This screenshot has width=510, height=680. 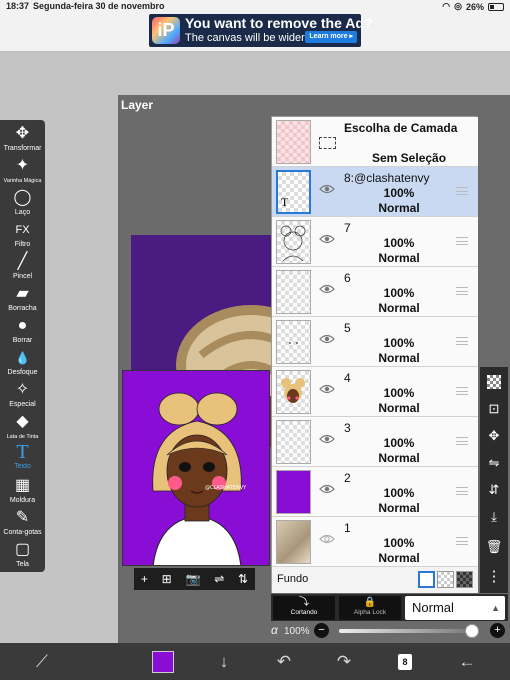 What do you see at coordinates (401, 128) in the screenshot?
I see `selection-title: Escolha de Camada` at bounding box center [401, 128].